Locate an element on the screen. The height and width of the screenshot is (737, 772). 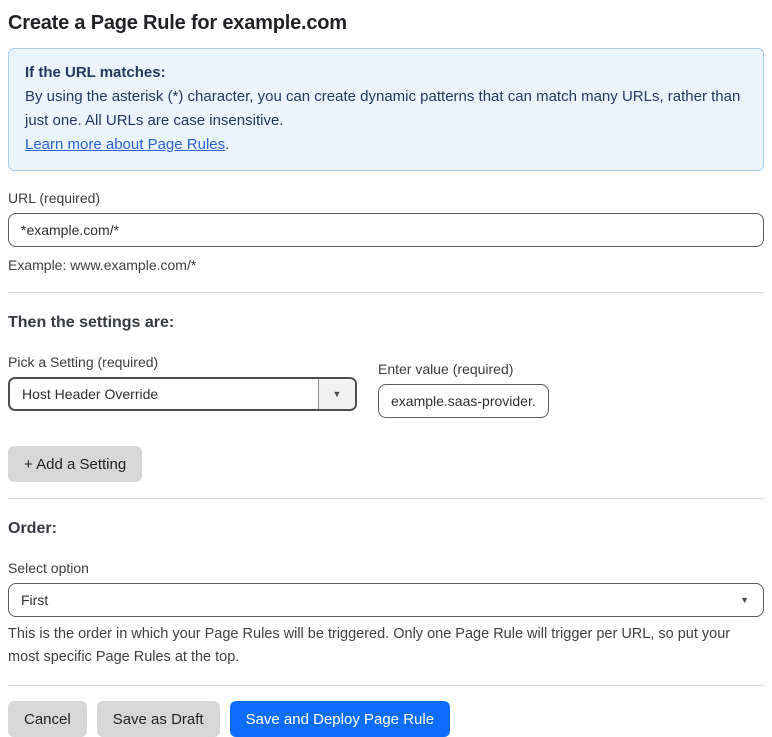
setting-value-label: Enter value (required) is located at coordinates (446, 369).